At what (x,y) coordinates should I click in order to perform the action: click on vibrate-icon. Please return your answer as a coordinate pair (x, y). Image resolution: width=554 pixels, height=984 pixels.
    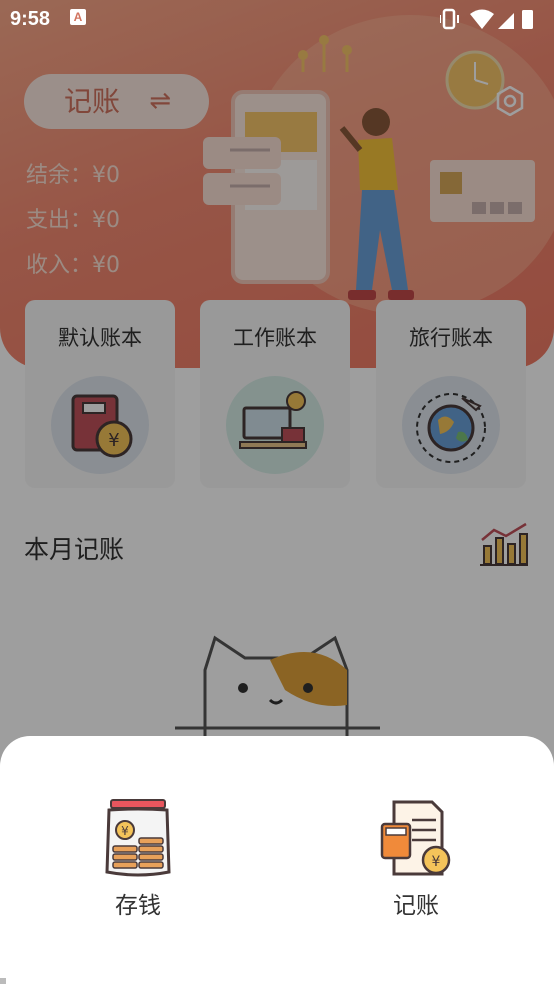
    Looking at the image, I should click on (449, 19).